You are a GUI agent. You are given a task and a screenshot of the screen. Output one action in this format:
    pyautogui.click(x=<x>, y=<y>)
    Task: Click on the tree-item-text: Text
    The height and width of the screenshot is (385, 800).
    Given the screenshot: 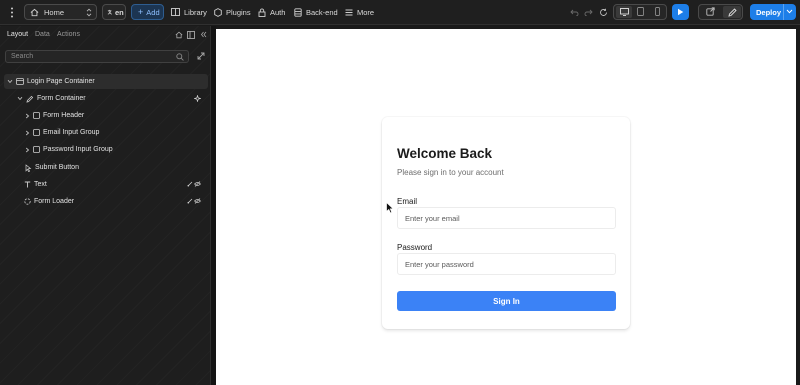 What is the action you would take?
    pyautogui.click(x=106, y=184)
    